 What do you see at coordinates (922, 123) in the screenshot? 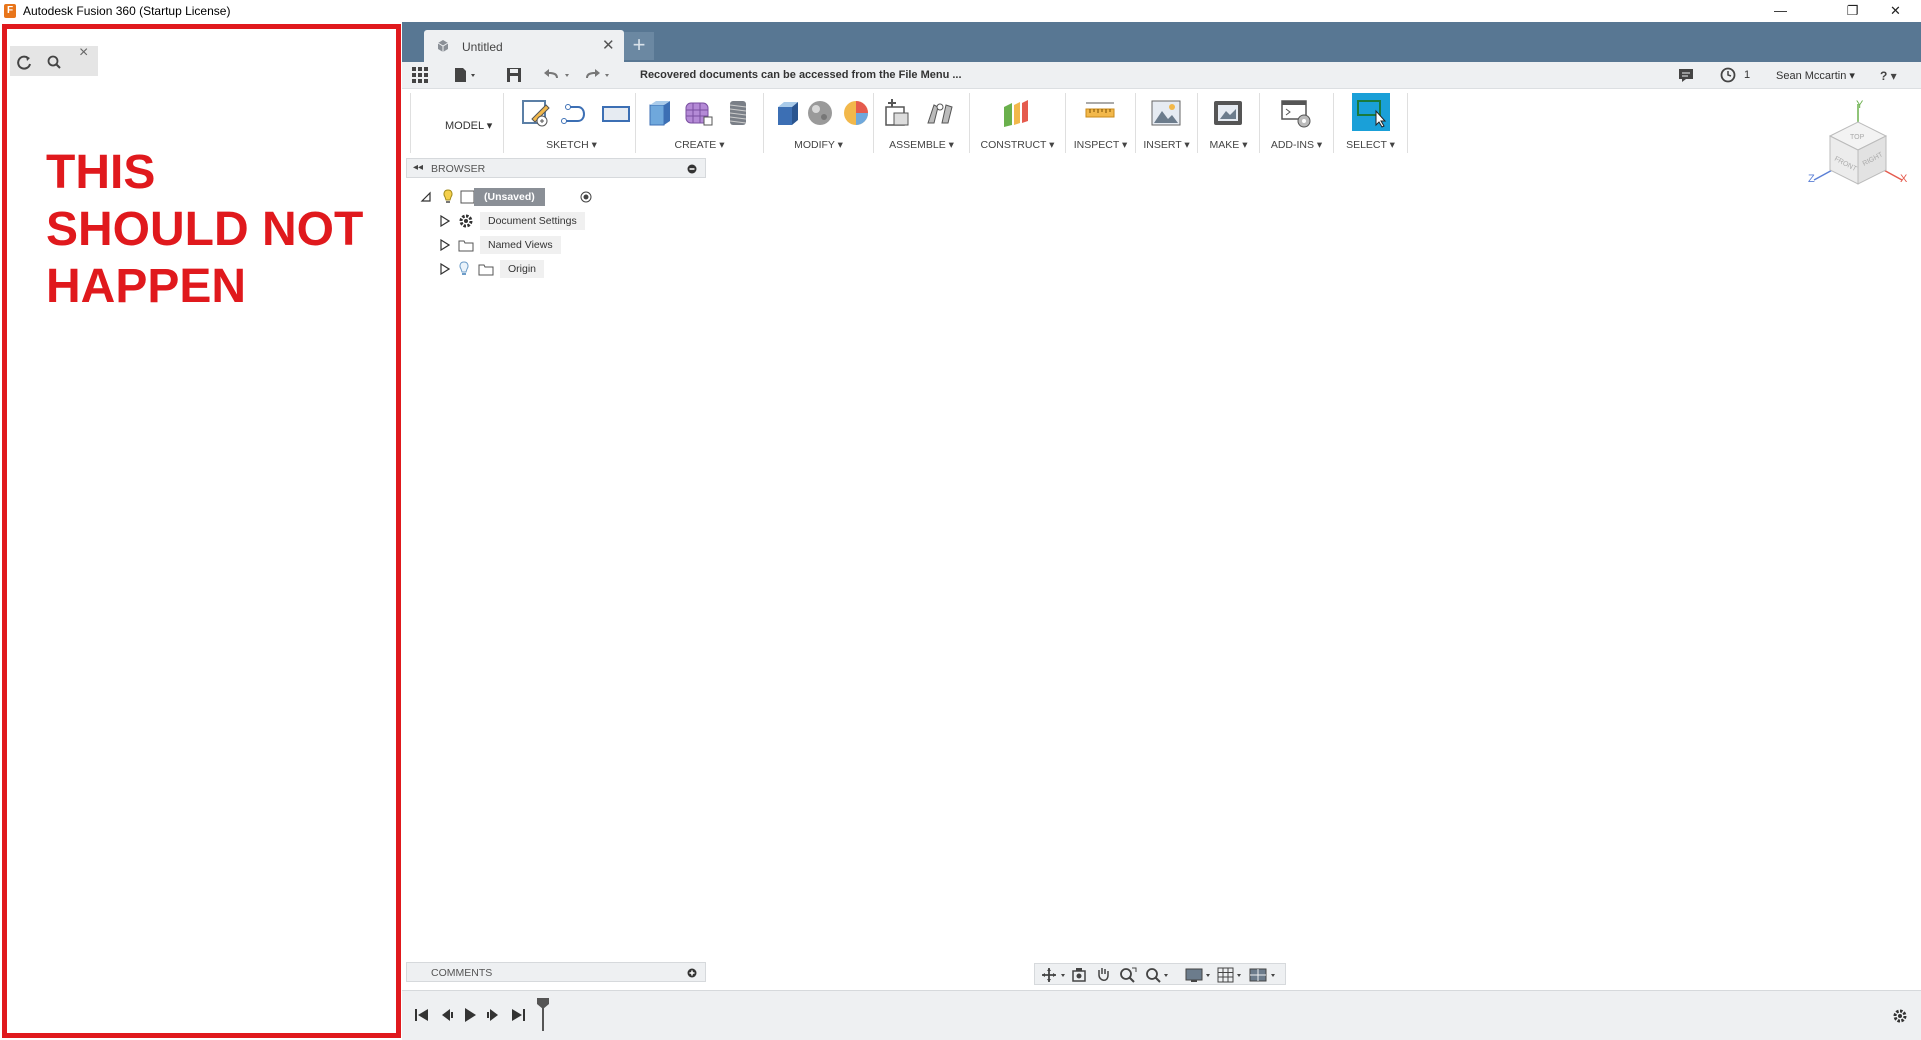
I see `assemble-group: ASSEMBLE ▾` at bounding box center [922, 123].